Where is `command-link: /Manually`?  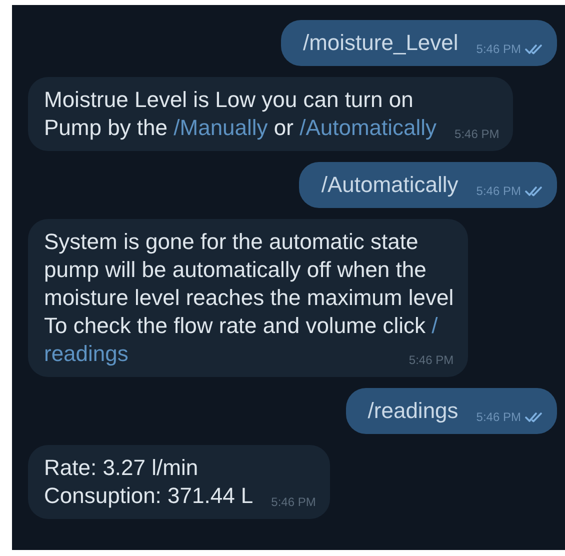 command-link: /Manually is located at coordinates (221, 127).